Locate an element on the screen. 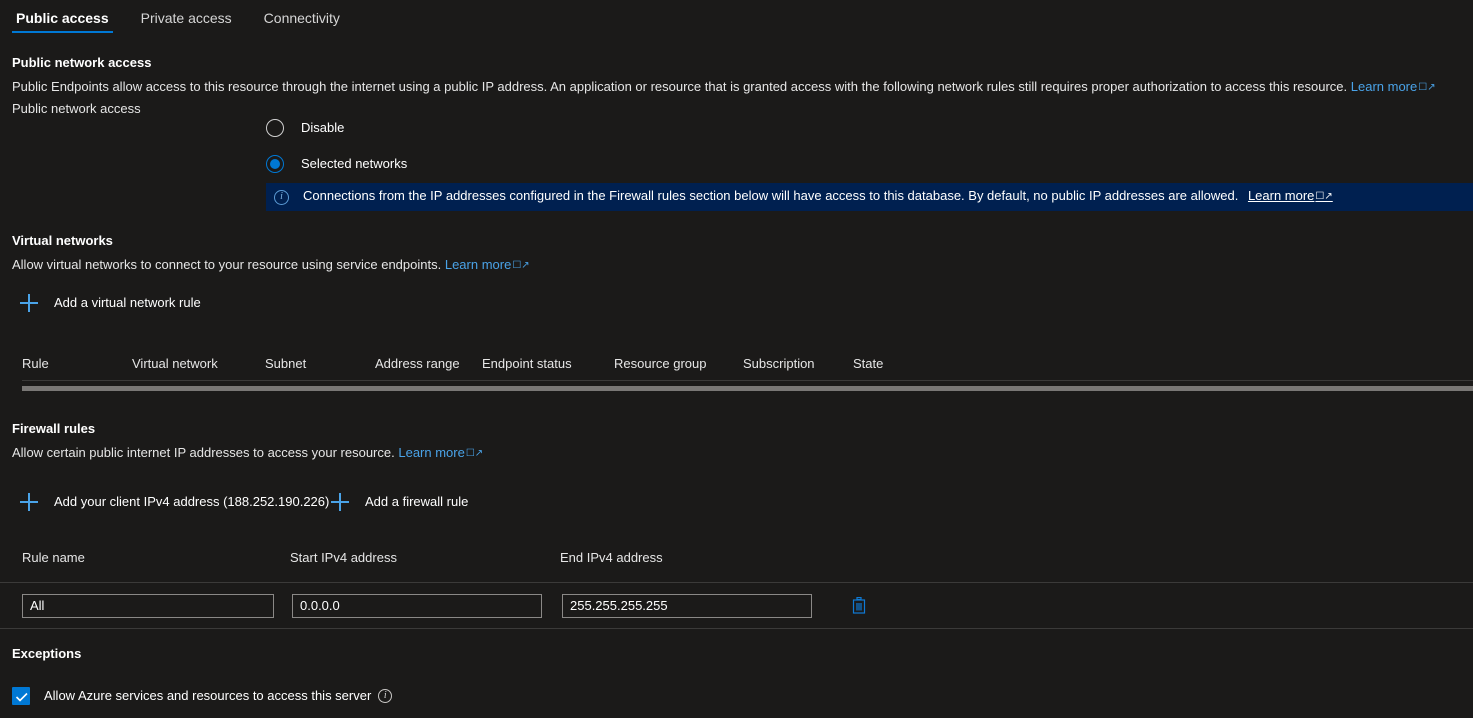 The height and width of the screenshot is (718, 1473). rule-name-input is located at coordinates (148, 605).